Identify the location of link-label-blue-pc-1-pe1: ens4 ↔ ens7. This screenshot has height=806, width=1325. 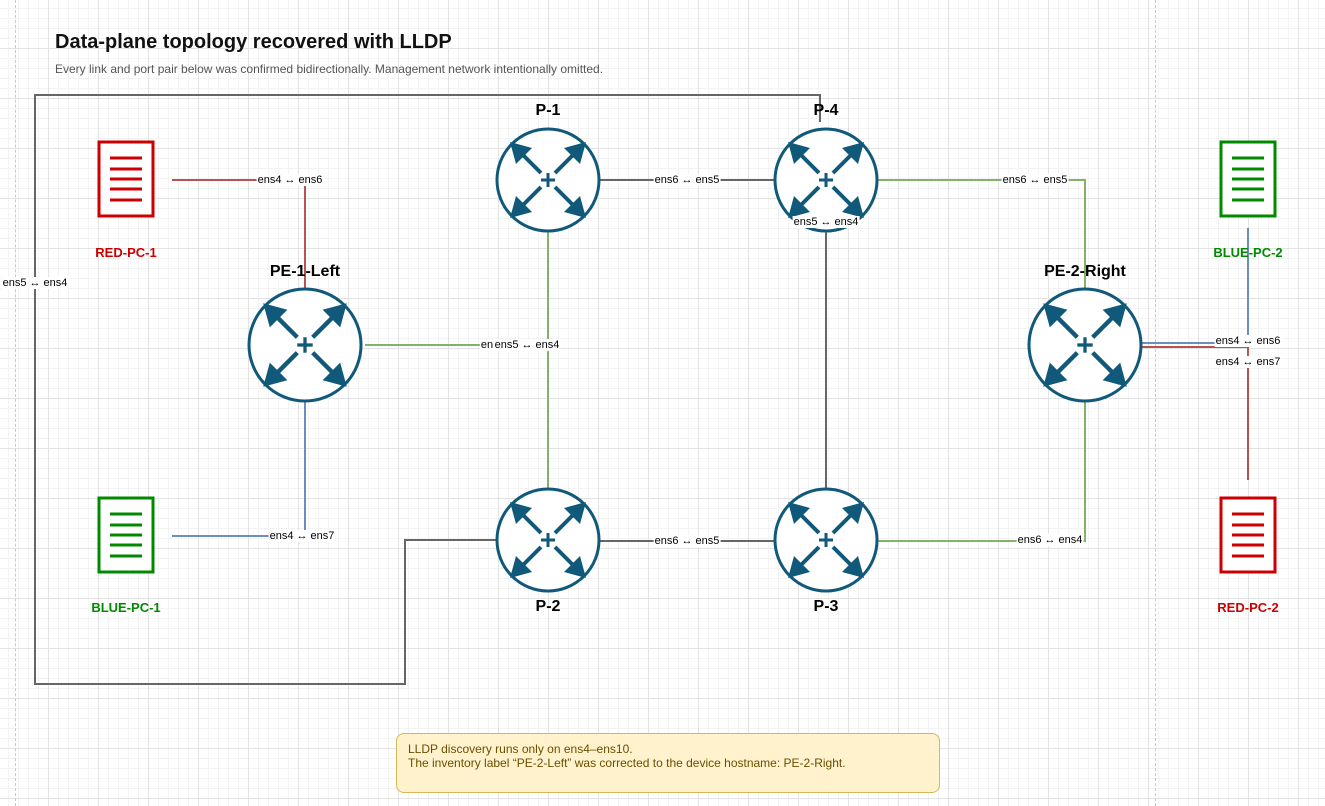
(302, 536).